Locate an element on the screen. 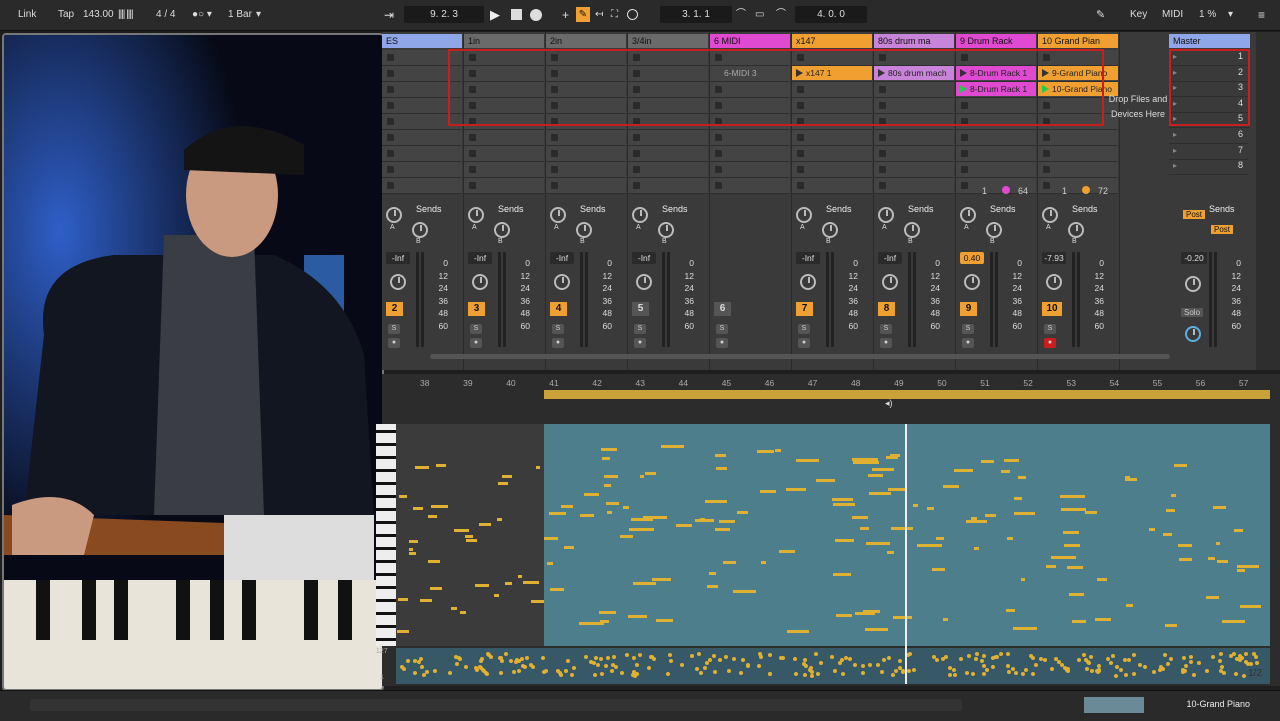  scene-5: ▸ 5 is located at coordinates (1209, 120).